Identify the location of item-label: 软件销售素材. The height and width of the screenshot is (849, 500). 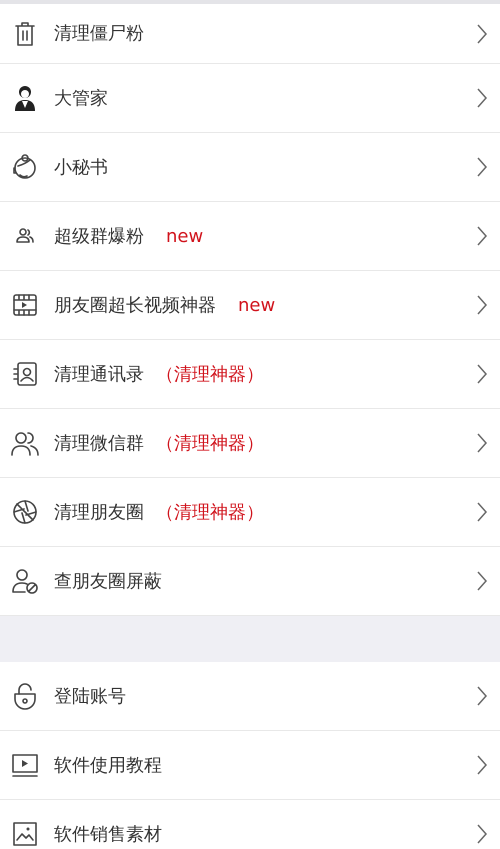
(108, 834).